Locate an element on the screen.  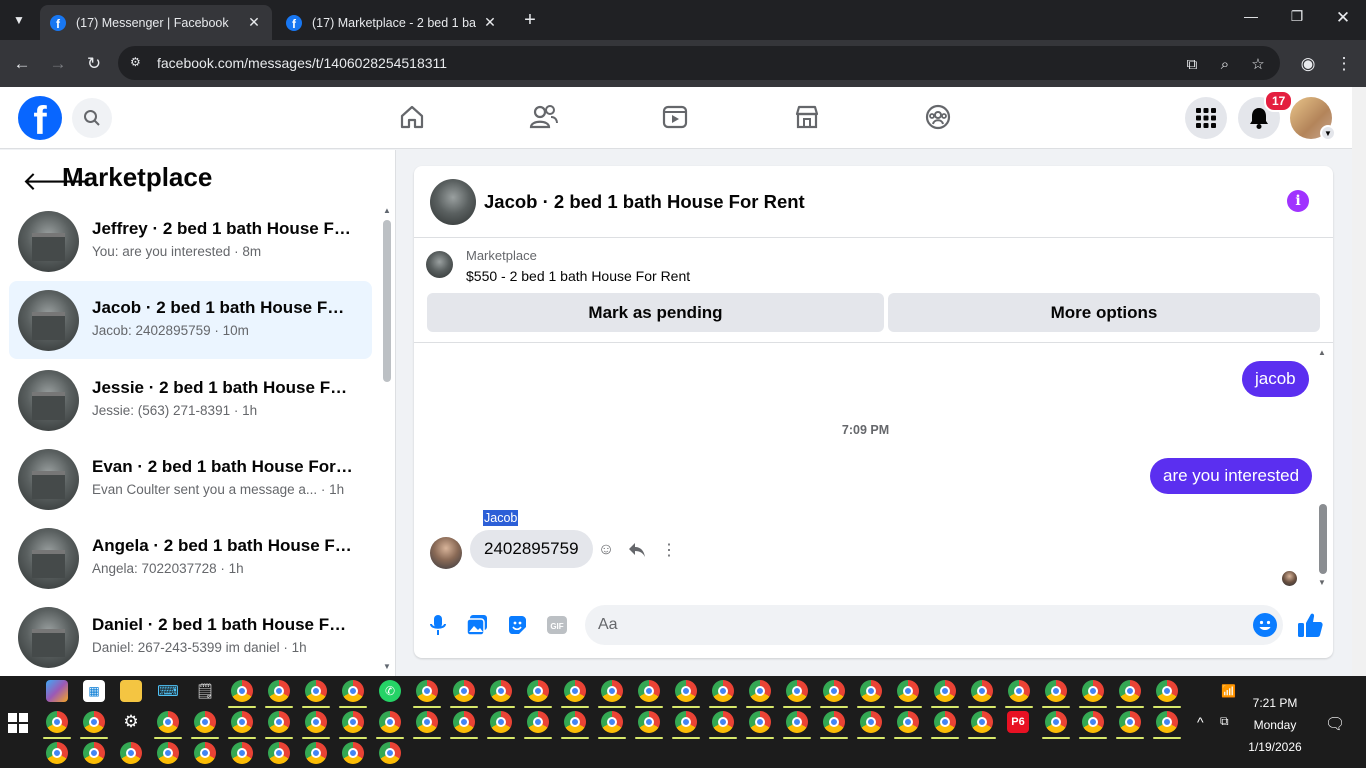
p6-app-icon: P6 is located at coordinates (1018, 722).